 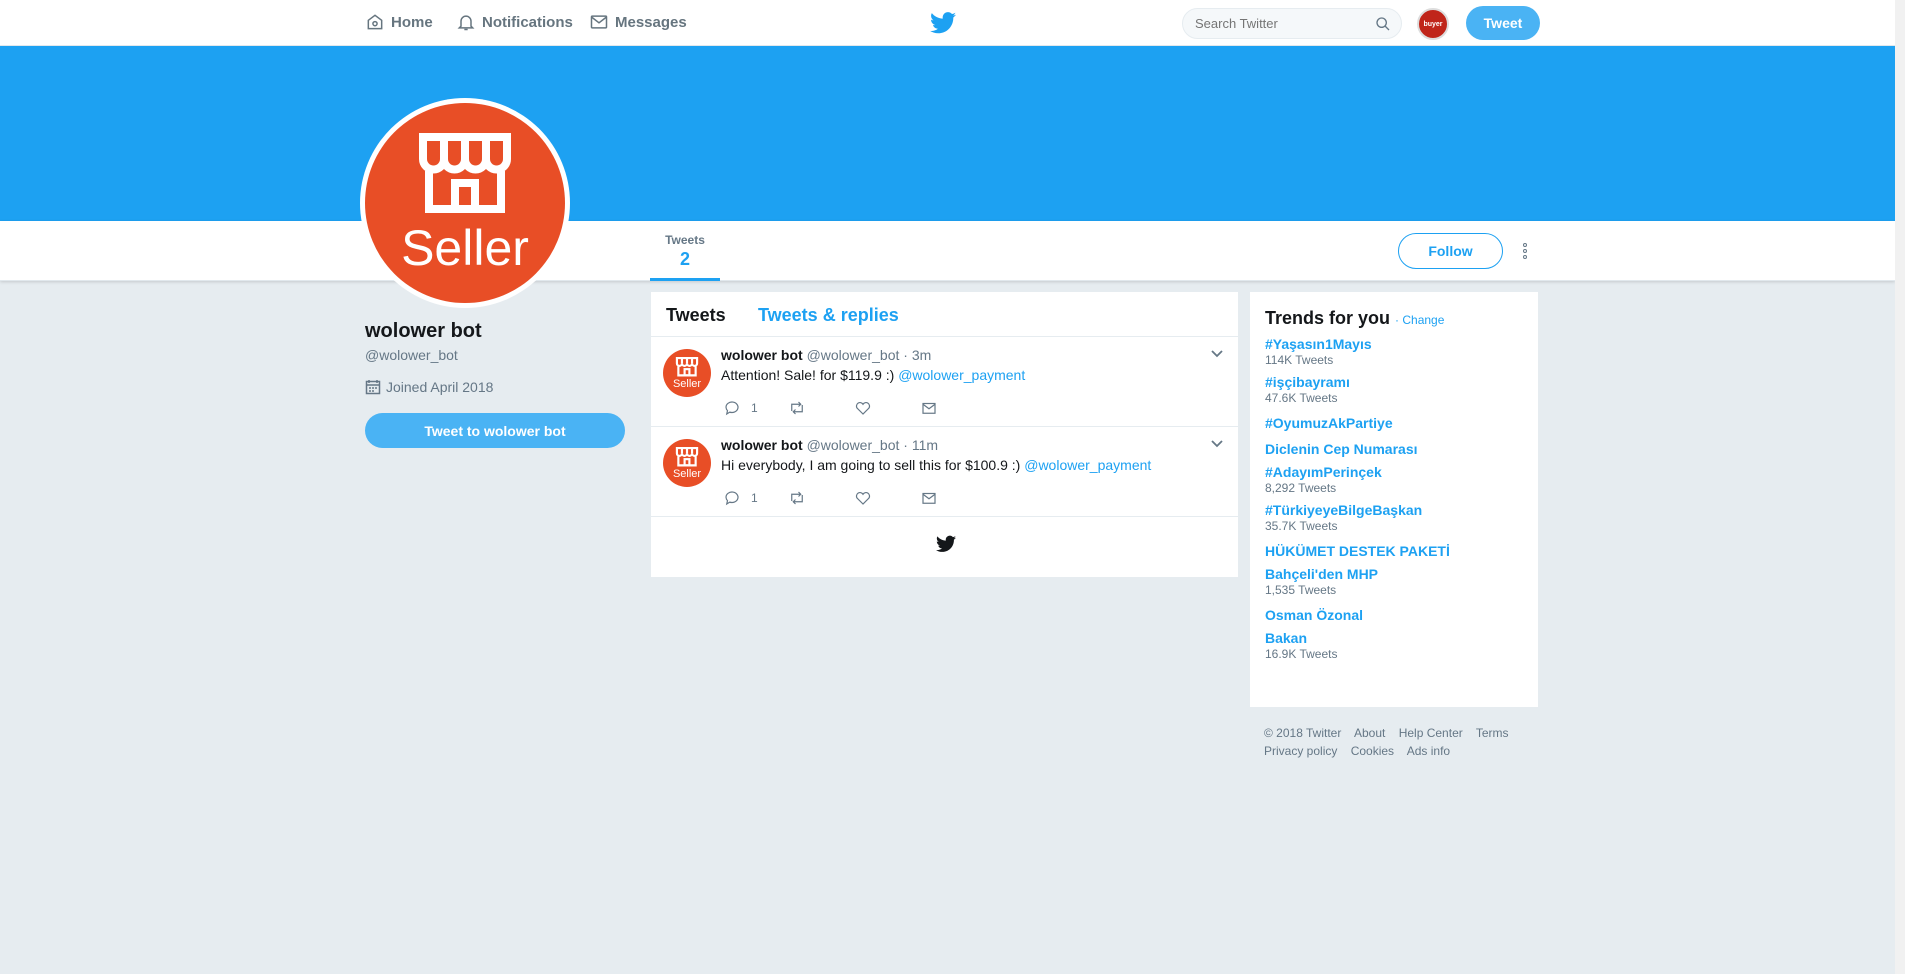 What do you see at coordinates (373, 387) in the screenshot?
I see `calendar-icon` at bounding box center [373, 387].